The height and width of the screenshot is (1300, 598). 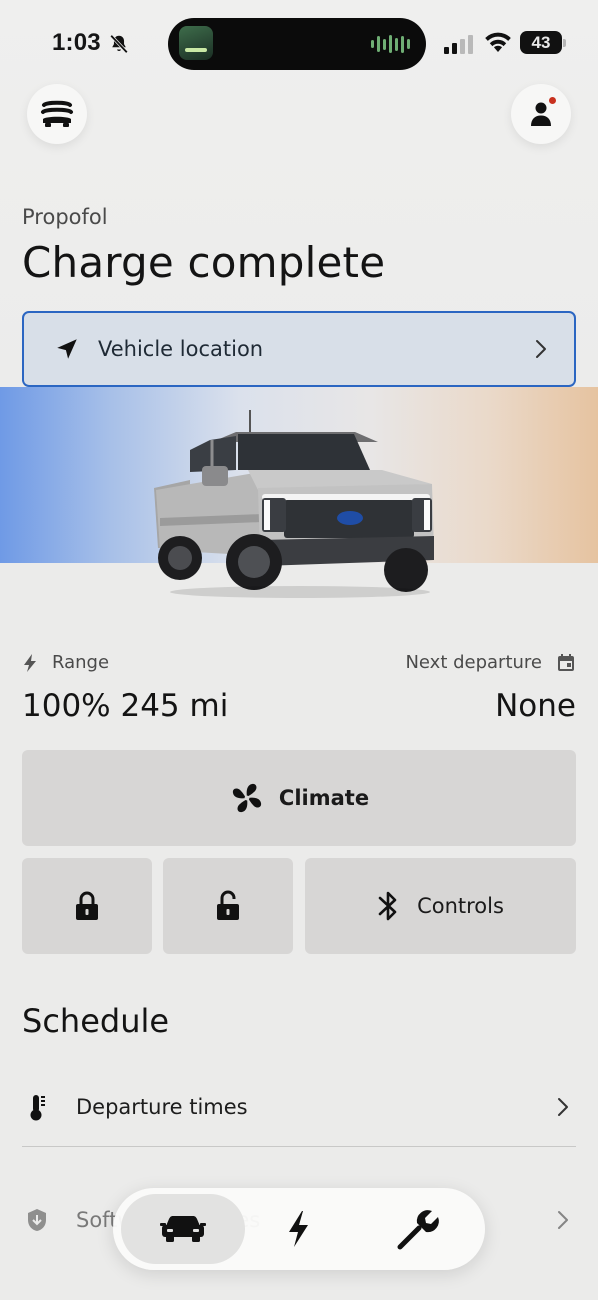 I want to click on status-time: 1:03, so click(x=76, y=42).